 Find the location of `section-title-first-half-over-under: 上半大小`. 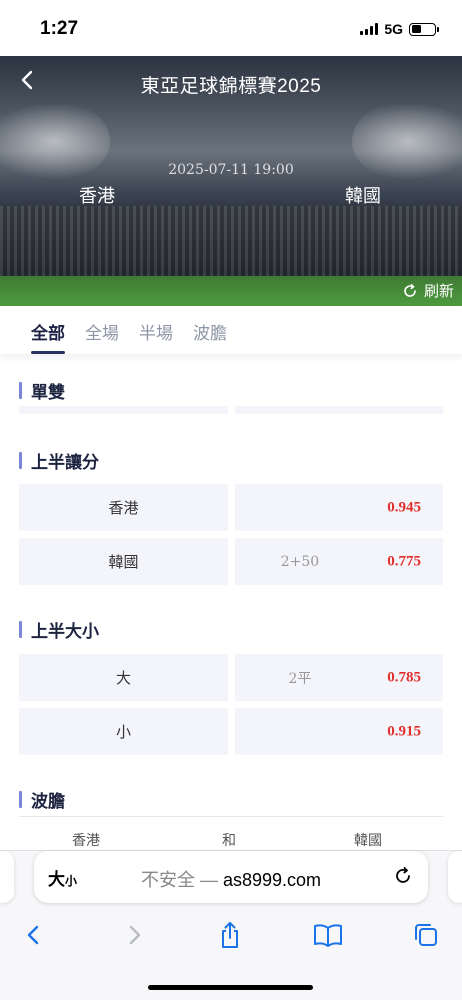

section-title-first-half-over-under: 上半大小 is located at coordinates (59, 629).